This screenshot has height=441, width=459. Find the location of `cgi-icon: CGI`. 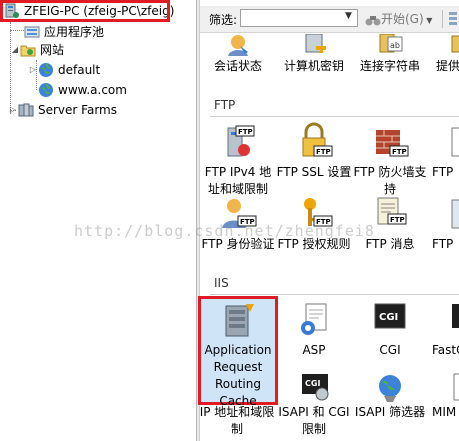

cgi-icon: CGI is located at coordinates (390, 320).